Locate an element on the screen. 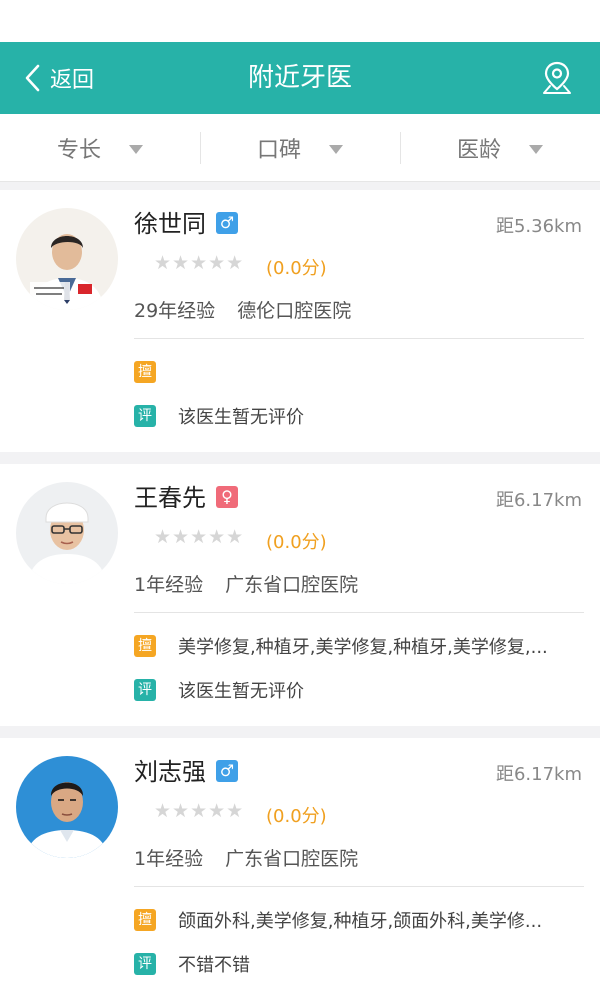 The width and height of the screenshot is (600, 1000). experience-line: 29年经验 德伦口腔医院 is located at coordinates (242, 309).